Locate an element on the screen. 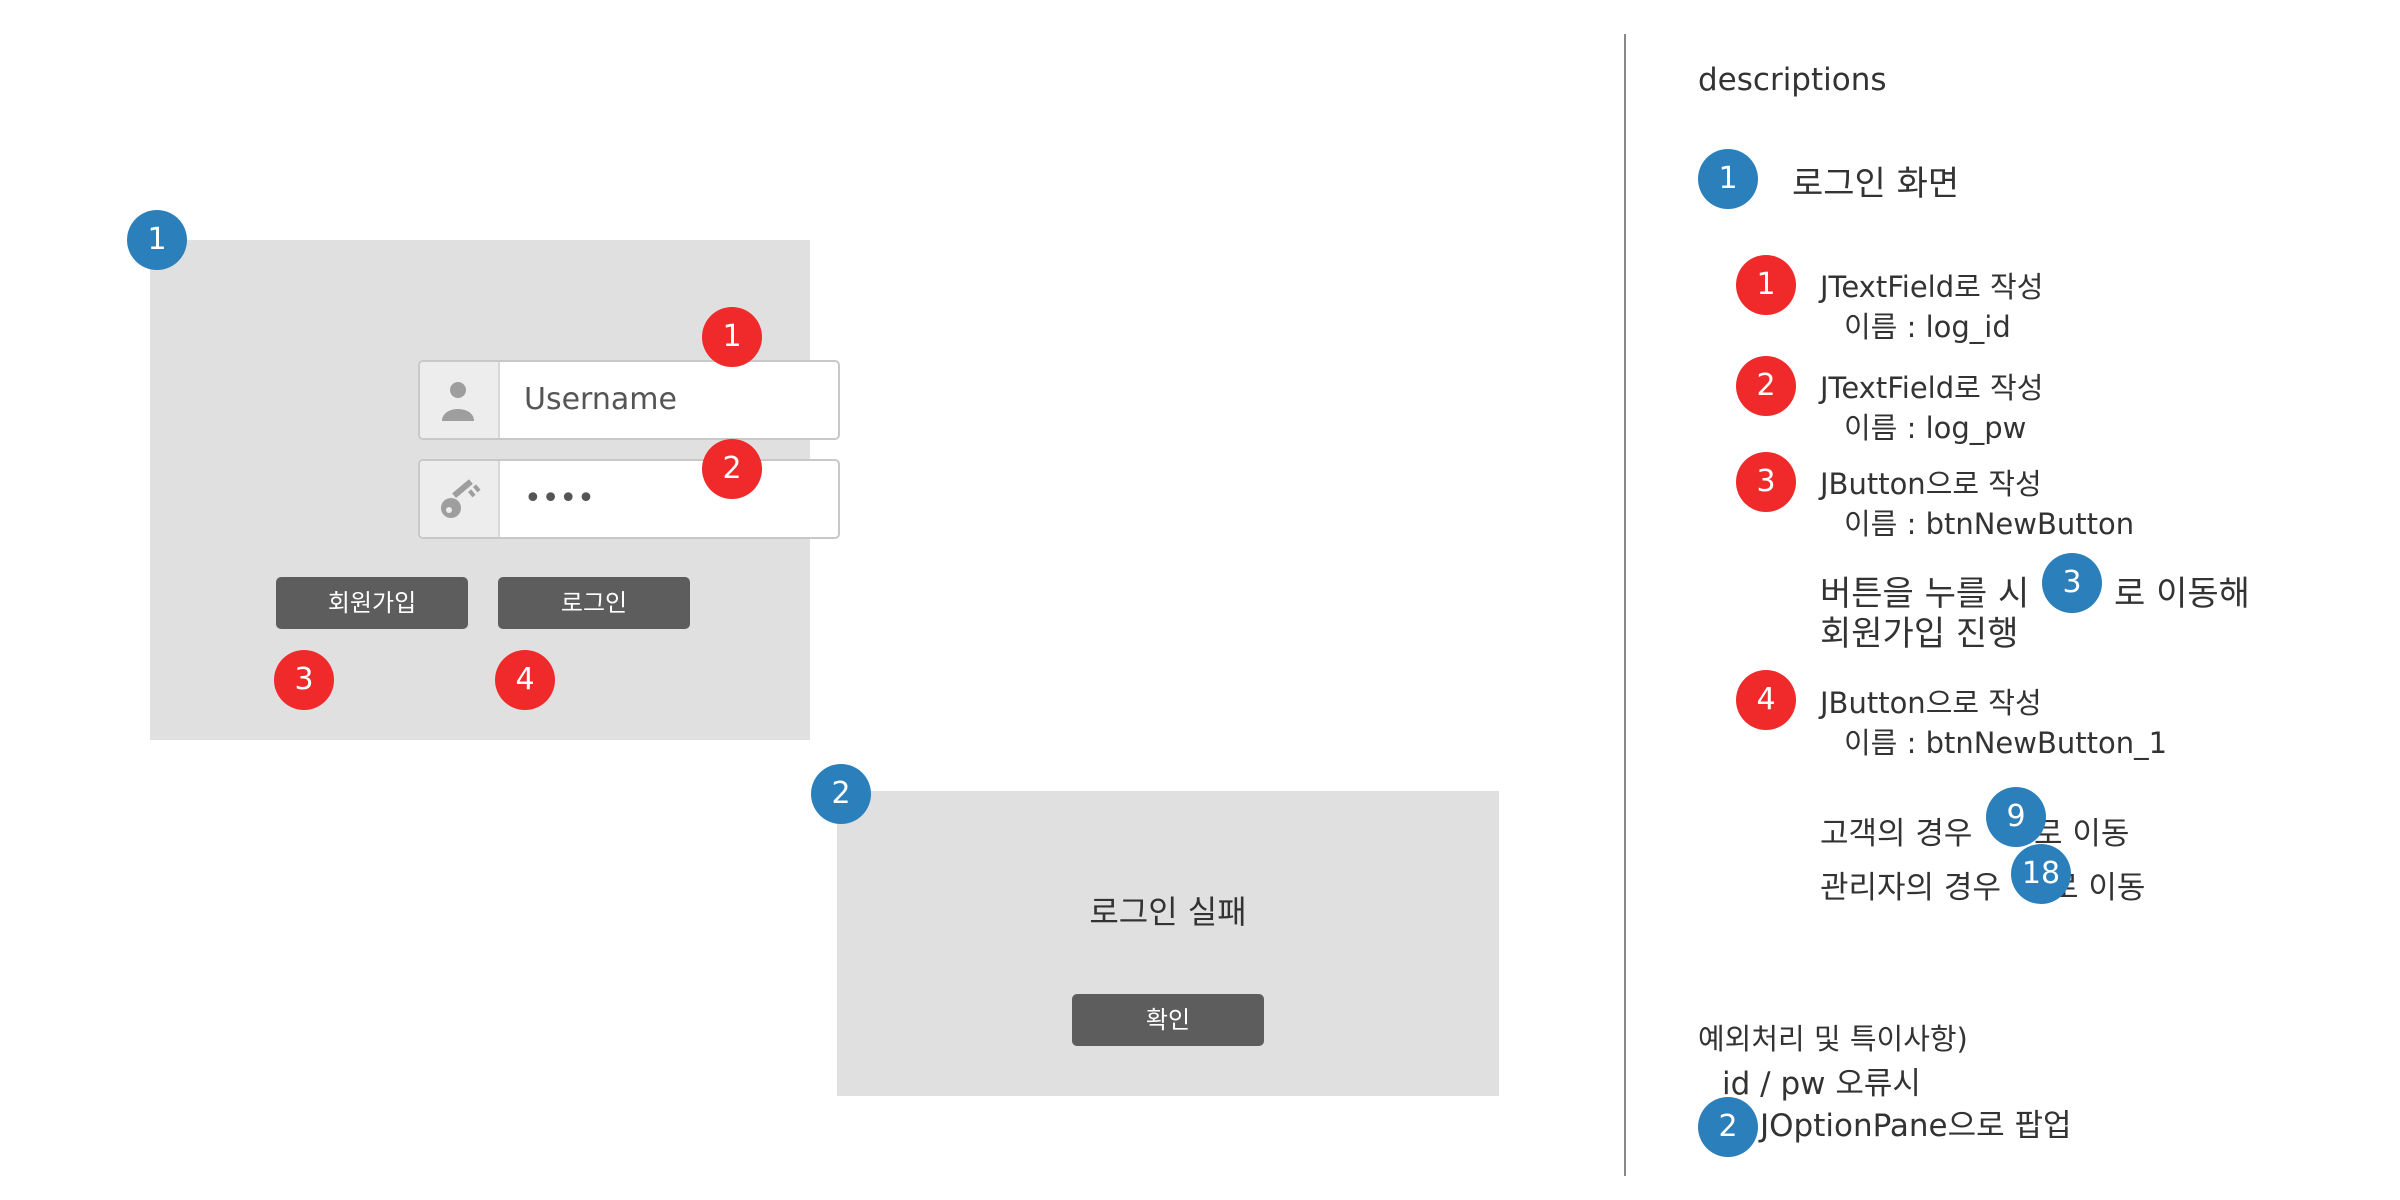  customer-note-badge: 9 is located at coordinates (2016, 817).